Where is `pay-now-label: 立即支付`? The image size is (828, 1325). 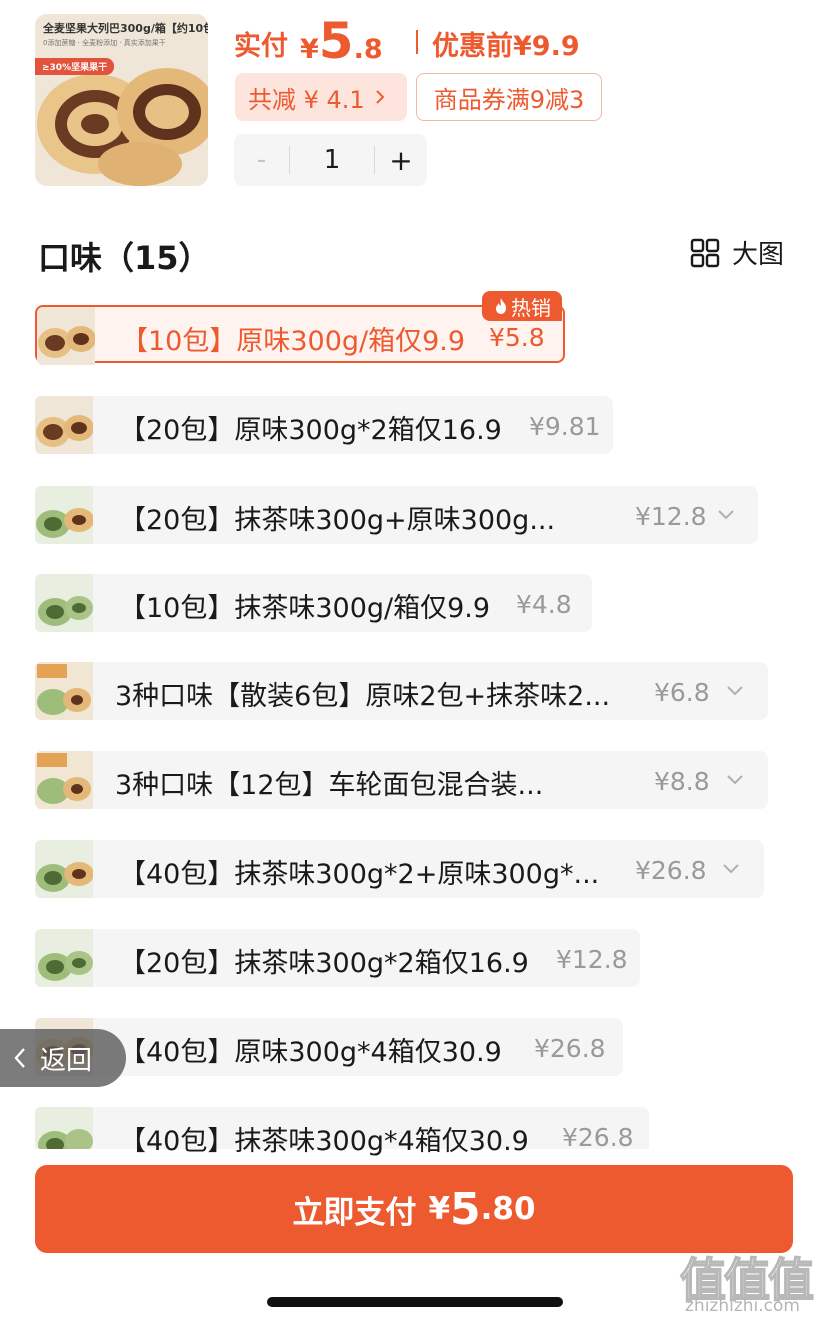
pay-now-label: 立即支付 is located at coordinates (354, 1212).